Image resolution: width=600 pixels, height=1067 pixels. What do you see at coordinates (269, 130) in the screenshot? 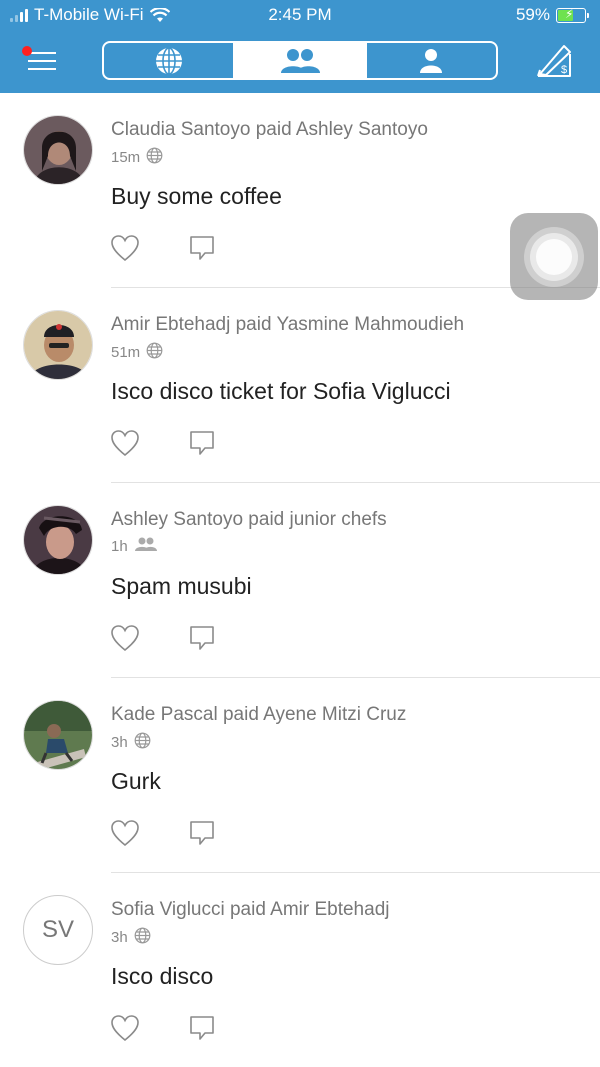
I see `story-headline: Claudia Santoyo paid Ashley Santoyo` at bounding box center [269, 130].